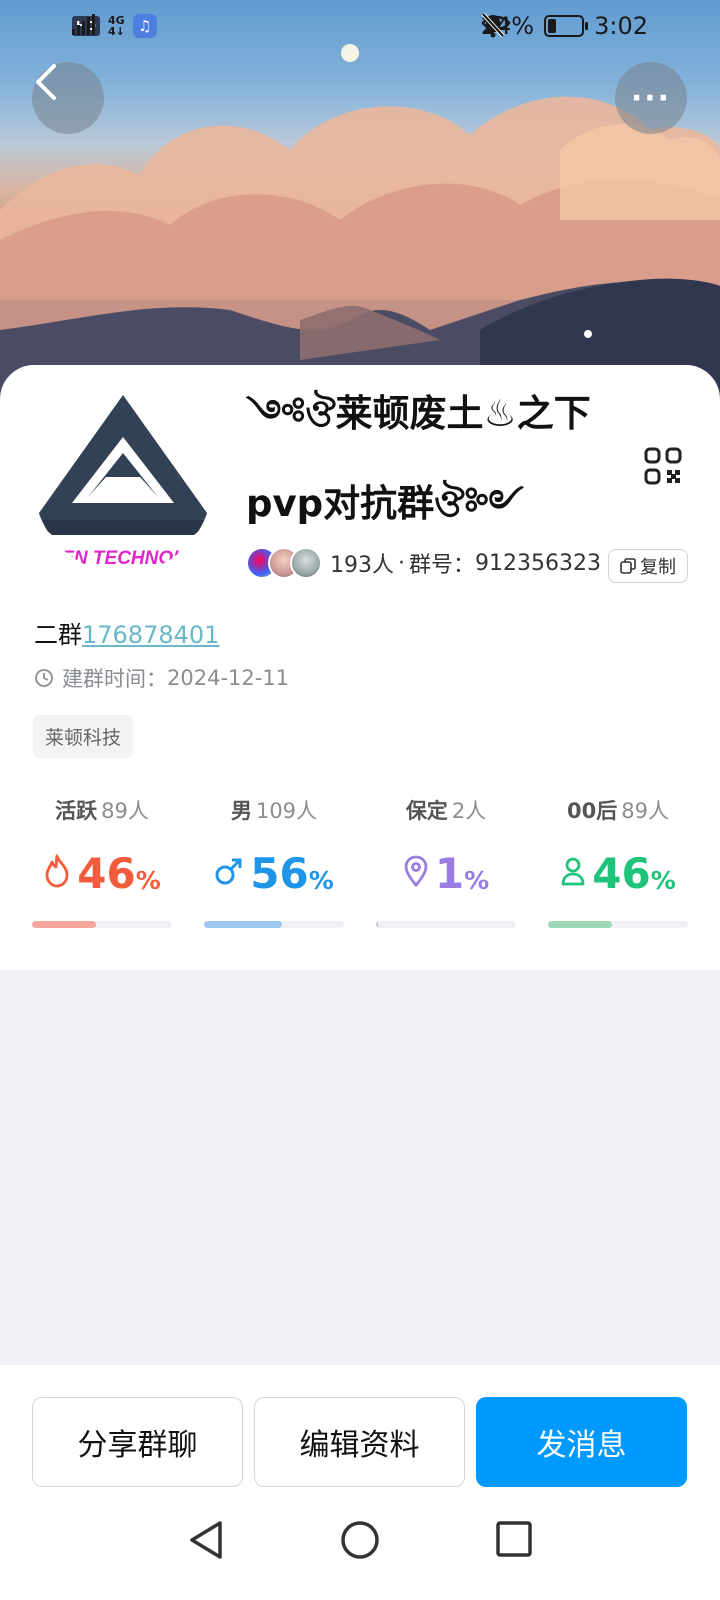 The height and width of the screenshot is (1600, 720). What do you see at coordinates (588, 334) in the screenshot?
I see `cover-page-indicator` at bounding box center [588, 334].